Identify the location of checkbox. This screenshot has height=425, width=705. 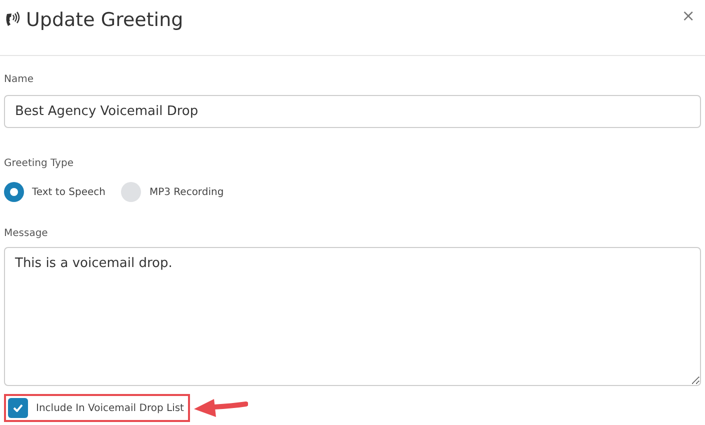
(18, 408).